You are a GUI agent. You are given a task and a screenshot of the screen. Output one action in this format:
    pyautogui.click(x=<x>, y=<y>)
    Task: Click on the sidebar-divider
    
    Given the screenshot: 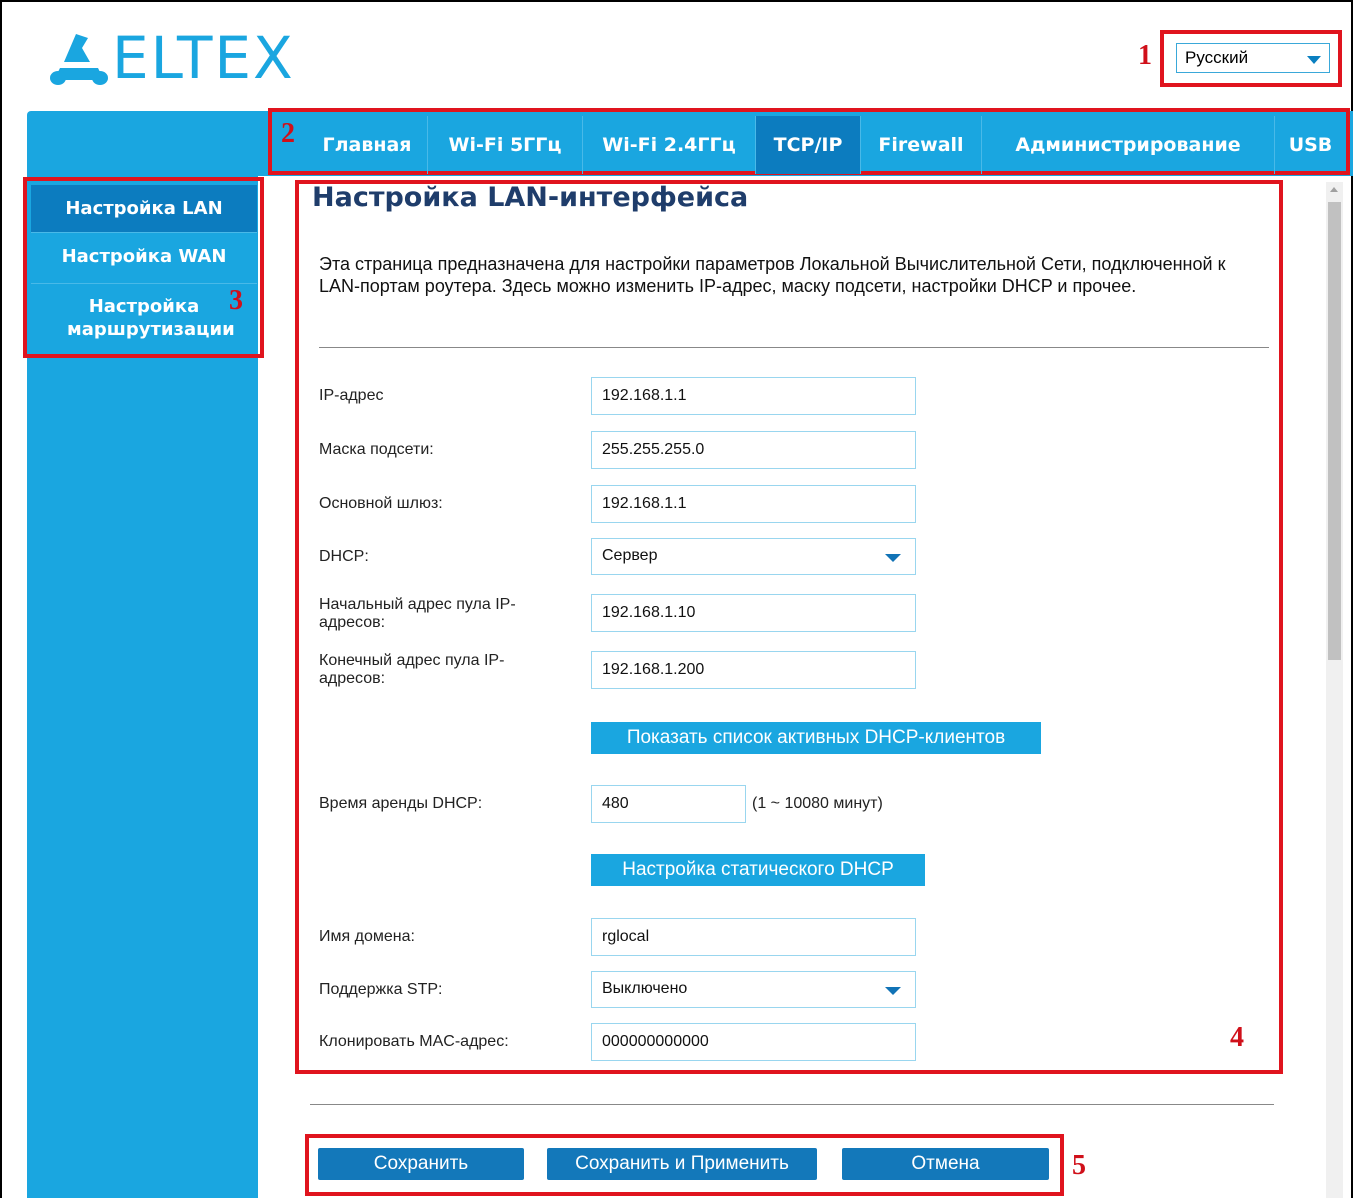 What is the action you would take?
    pyautogui.click(x=144, y=283)
    